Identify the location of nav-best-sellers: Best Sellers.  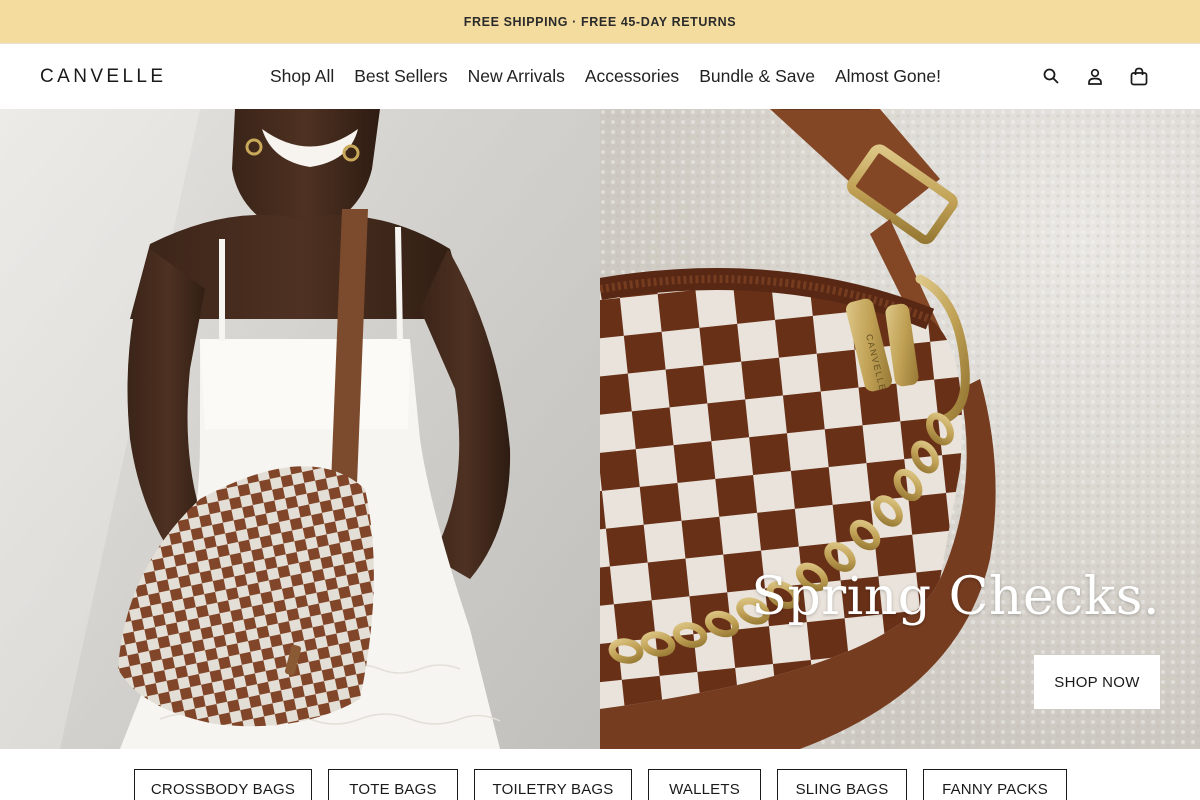
(400, 76).